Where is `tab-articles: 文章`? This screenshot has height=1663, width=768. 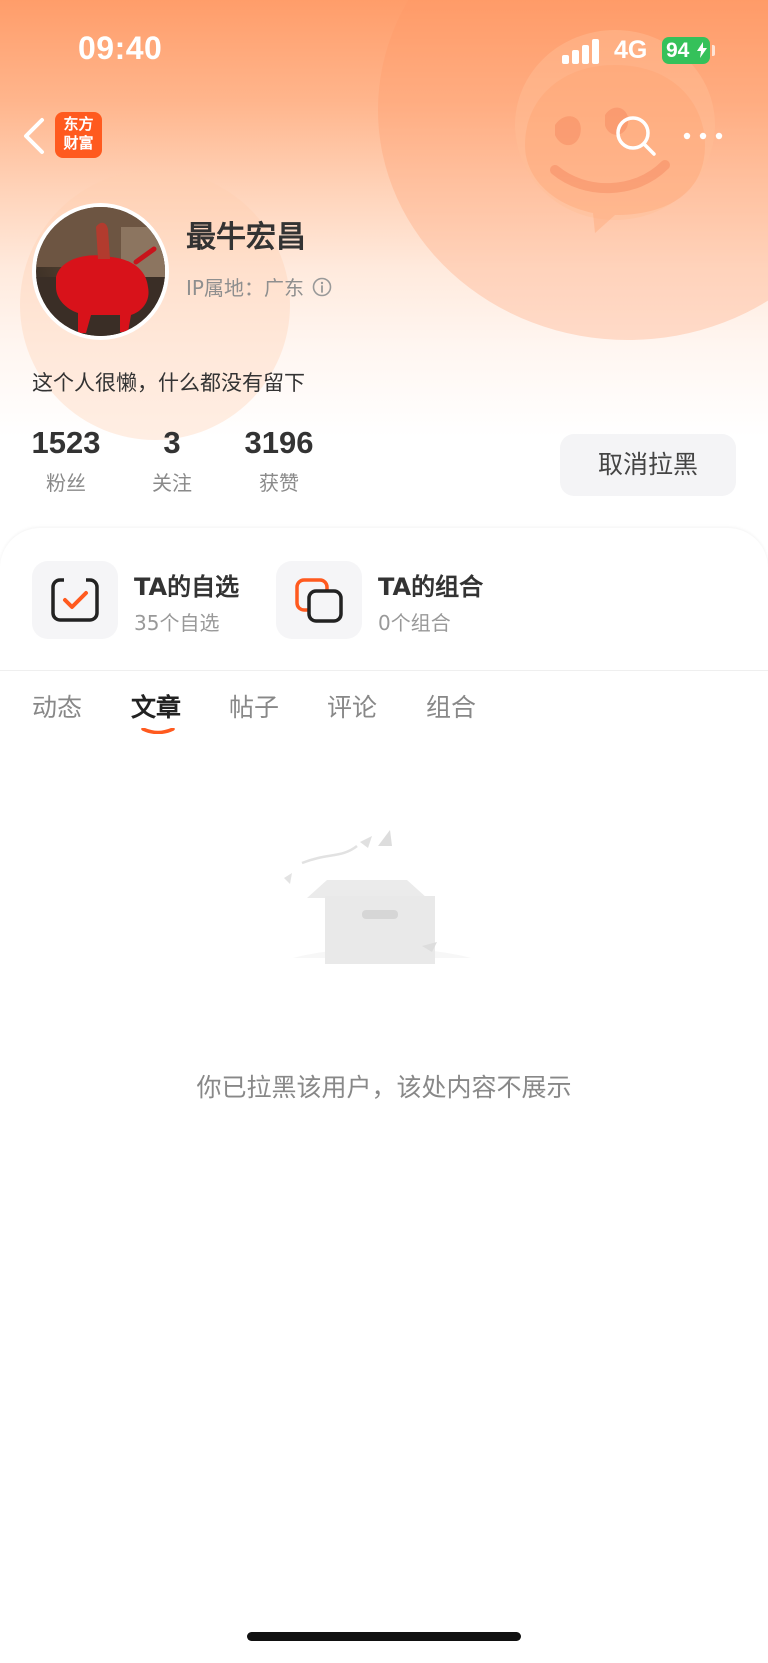
tab-articles: 文章 is located at coordinates (156, 706).